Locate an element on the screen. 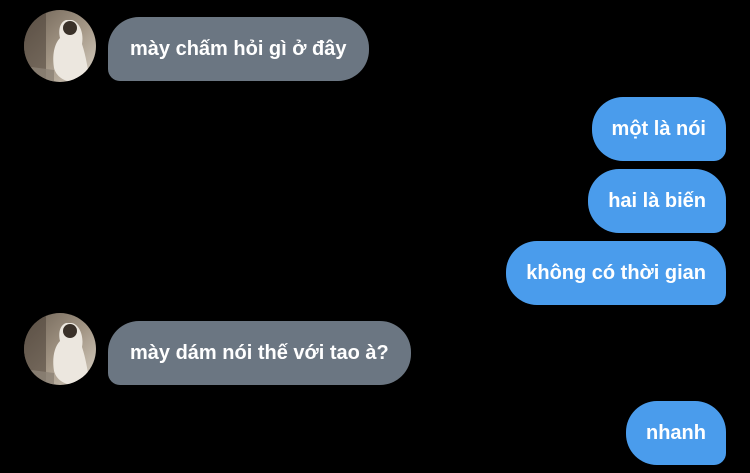 This screenshot has height=473, width=750. message-bubble-outgoing: hai là biến is located at coordinates (657, 201).